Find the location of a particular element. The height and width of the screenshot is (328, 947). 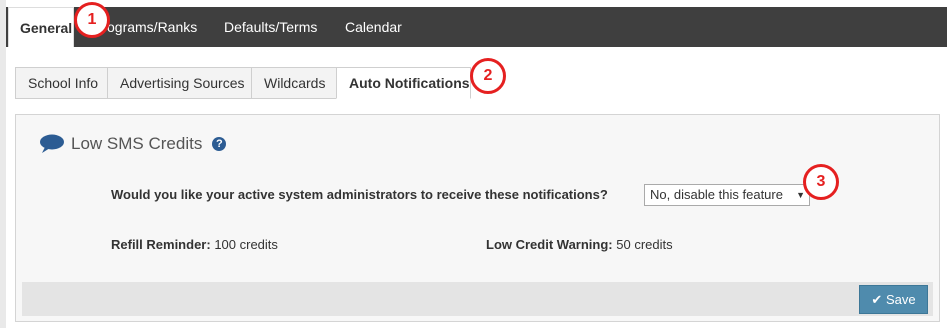

save-button: ✔ Save is located at coordinates (893, 299).